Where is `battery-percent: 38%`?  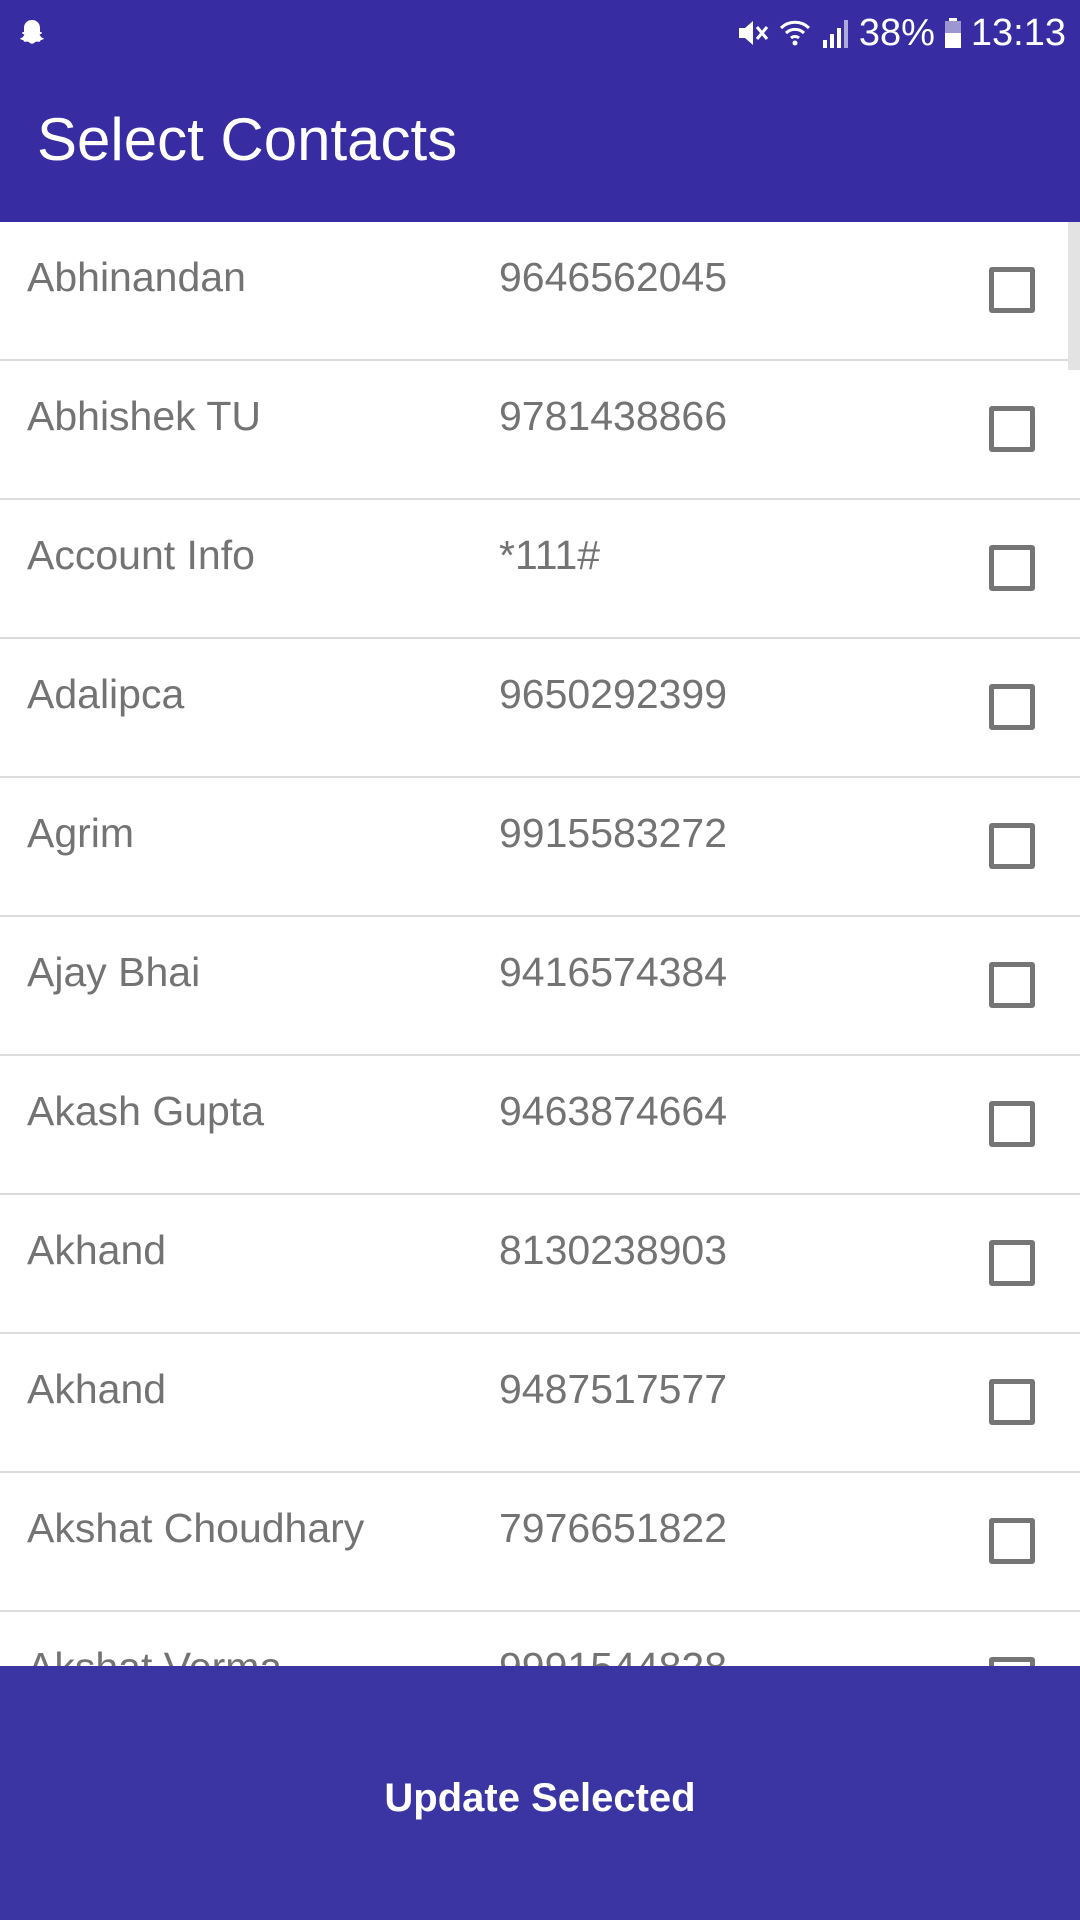
battery-percent: 38% is located at coordinates (896, 32).